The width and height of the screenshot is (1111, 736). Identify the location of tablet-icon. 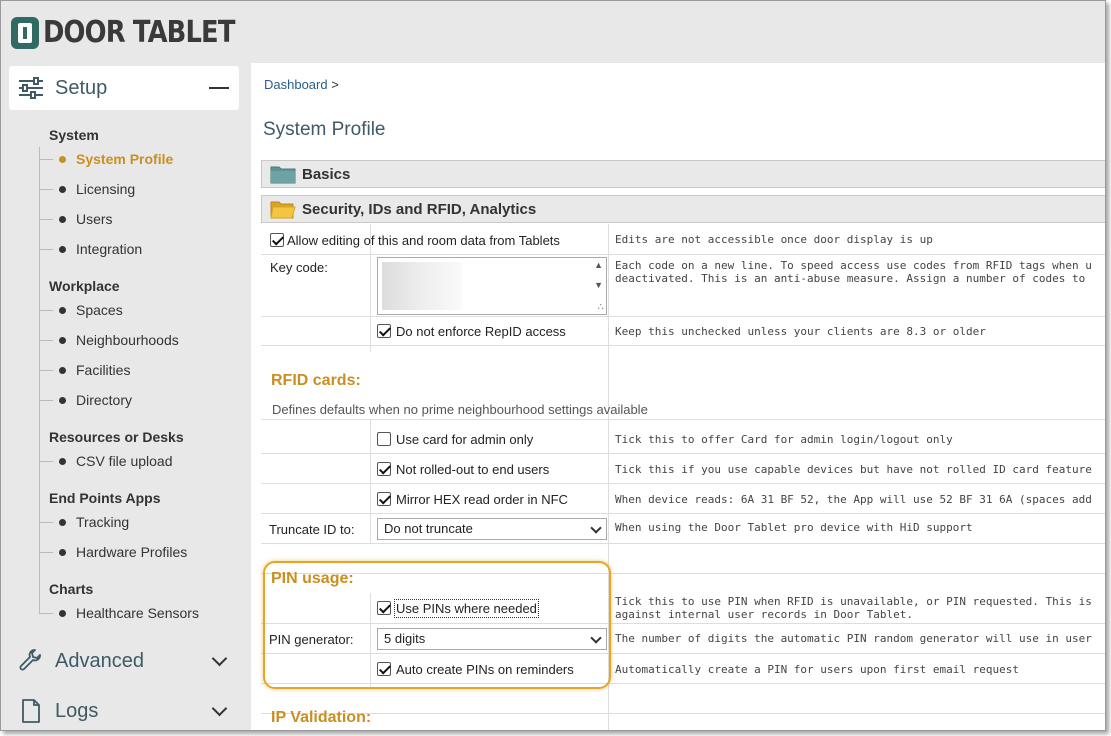
(25, 32).